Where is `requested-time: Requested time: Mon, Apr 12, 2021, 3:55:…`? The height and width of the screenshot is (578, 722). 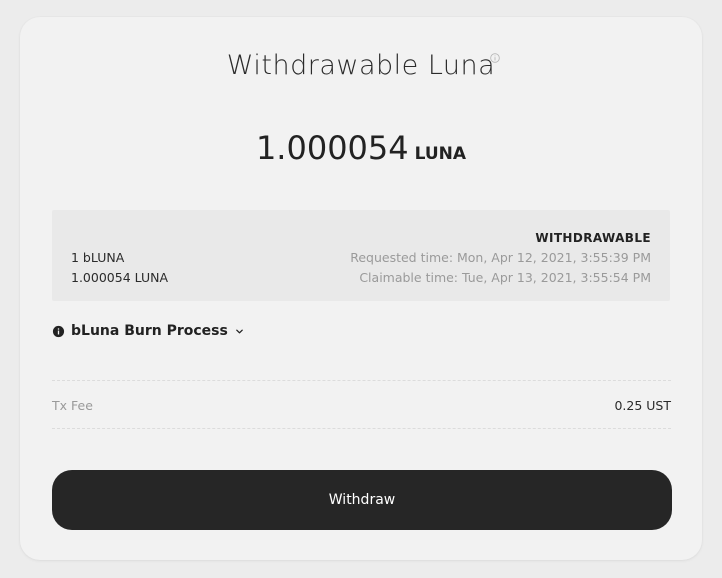 requested-time: Requested time: Mon, Apr 12, 2021, 3:55:… is located at coordinates (500, 257).